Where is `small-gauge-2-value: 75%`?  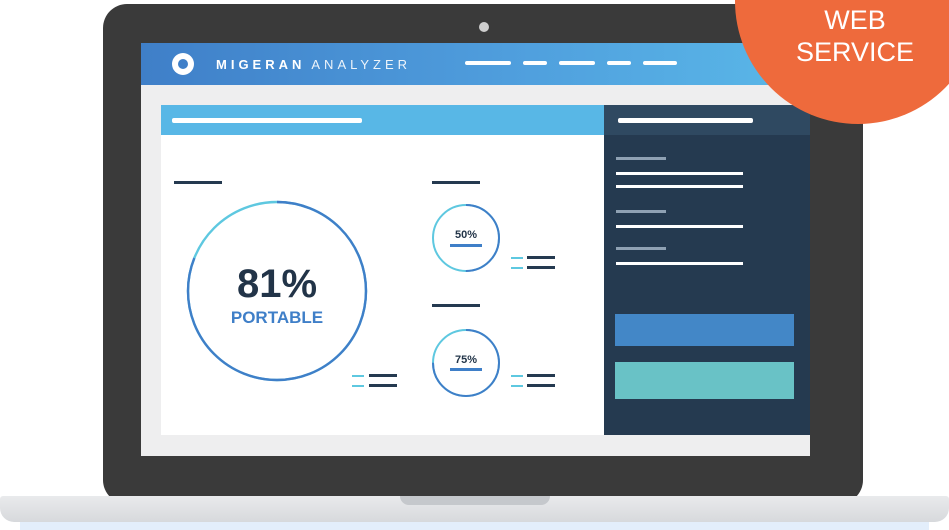 small-gauge-2-value: 75% is located at coordinates (466, 360).